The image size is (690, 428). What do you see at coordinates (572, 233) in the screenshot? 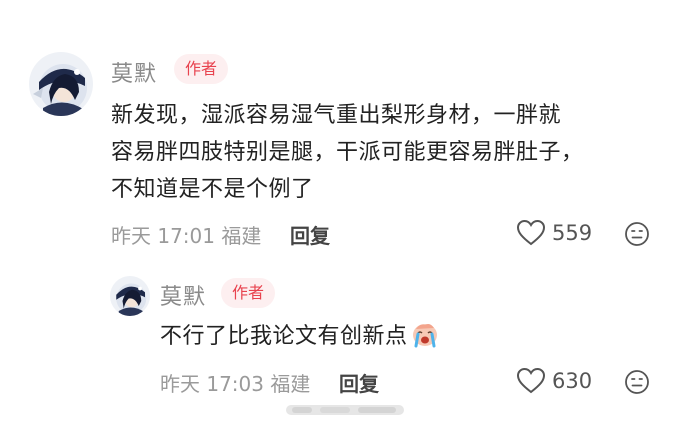
I see `comment-like-count: 559` at bounding box center [572, 233].